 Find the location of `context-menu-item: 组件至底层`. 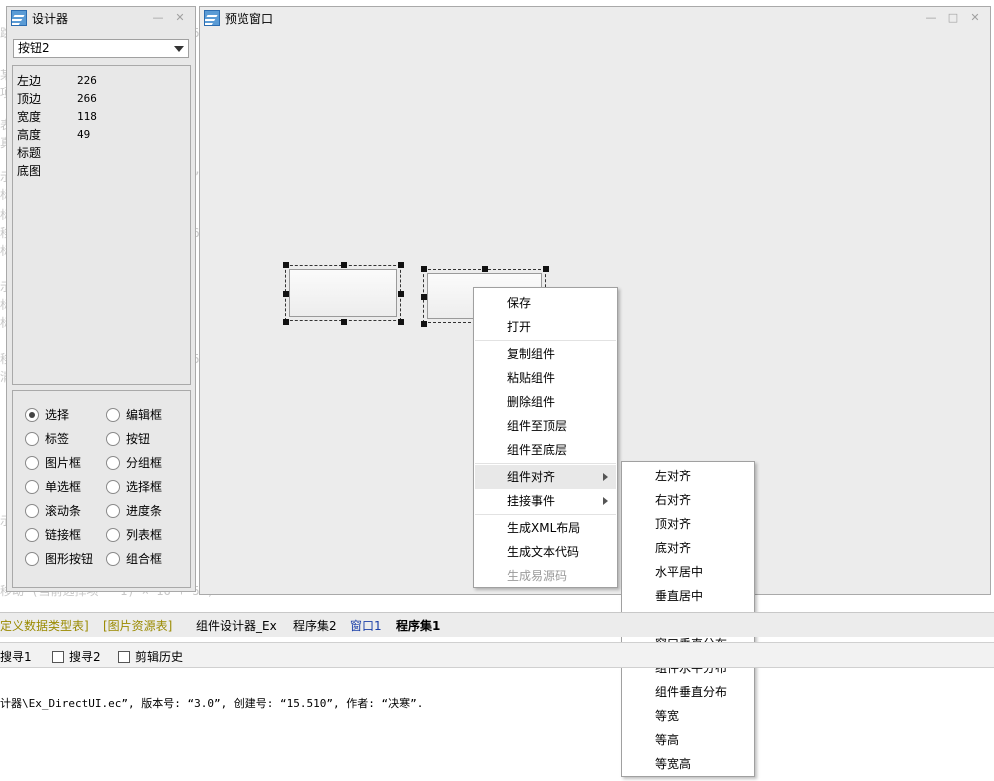

context-menu-item: 组件至底层 is located at coordinates (545, 450).